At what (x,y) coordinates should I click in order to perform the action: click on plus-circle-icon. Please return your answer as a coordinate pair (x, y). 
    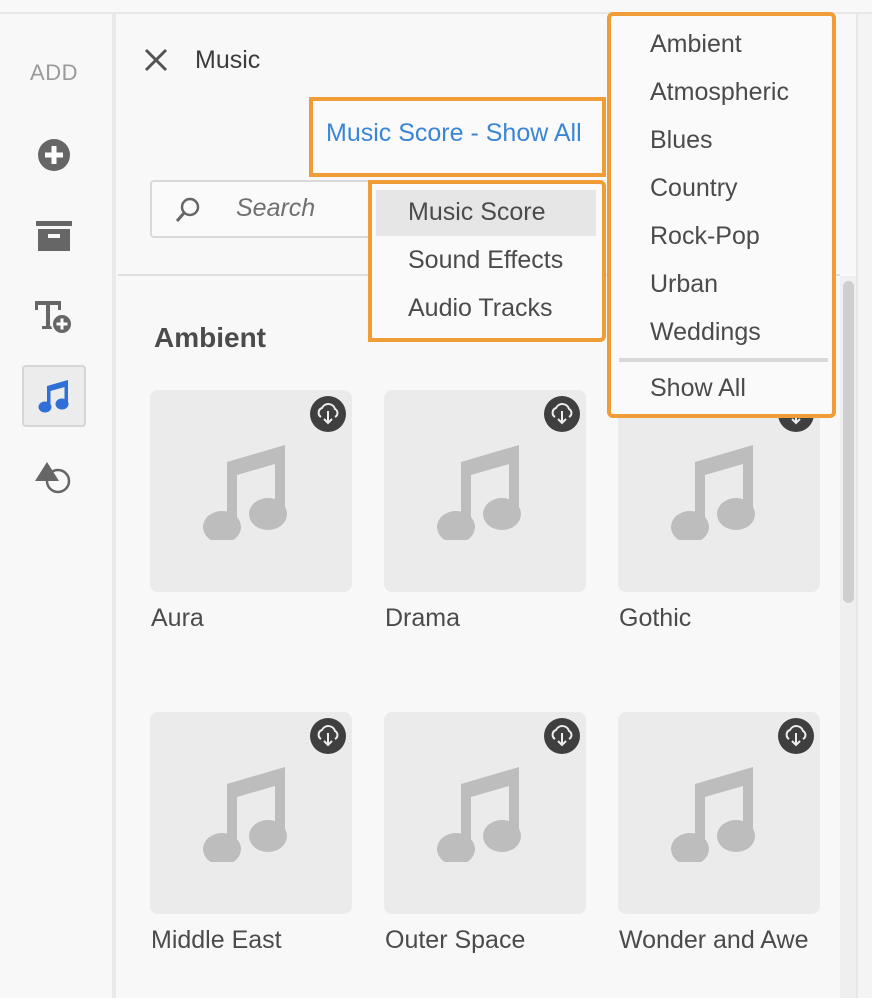
    Looking at the image, I should click on (54, 155).